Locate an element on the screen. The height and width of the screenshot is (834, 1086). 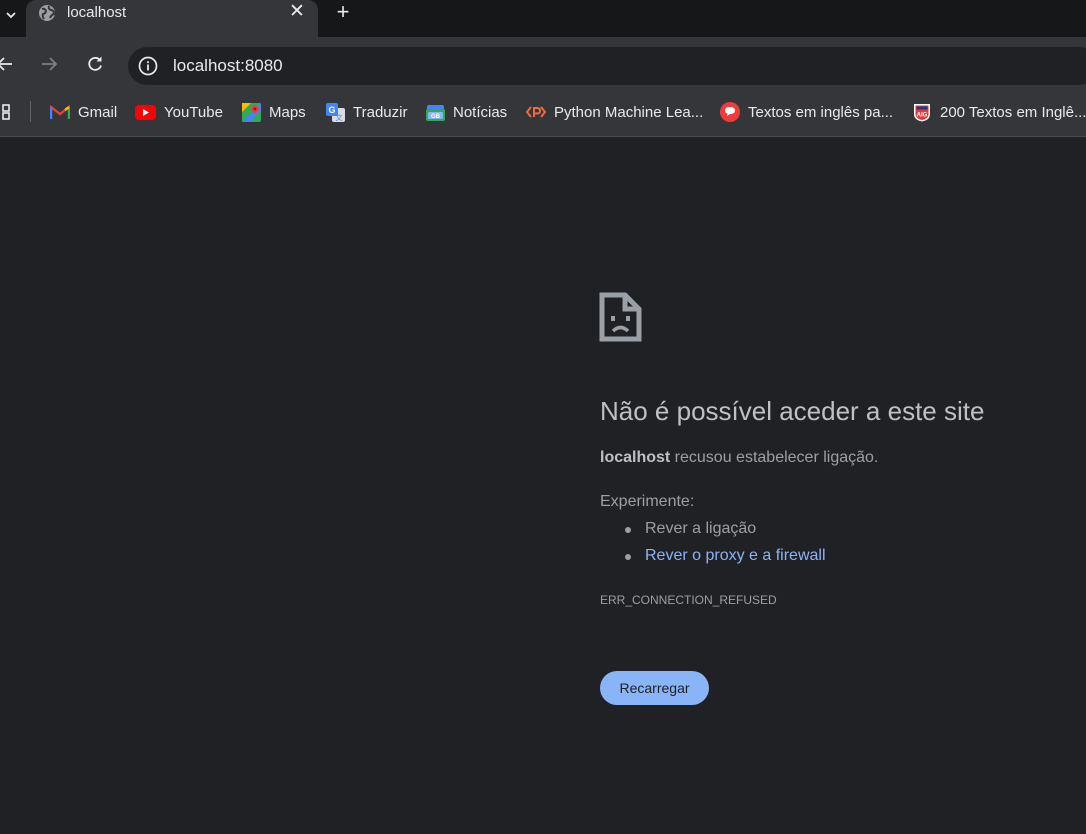
tab-localhost: localhost ✕ is located at coordinates (172, 18).